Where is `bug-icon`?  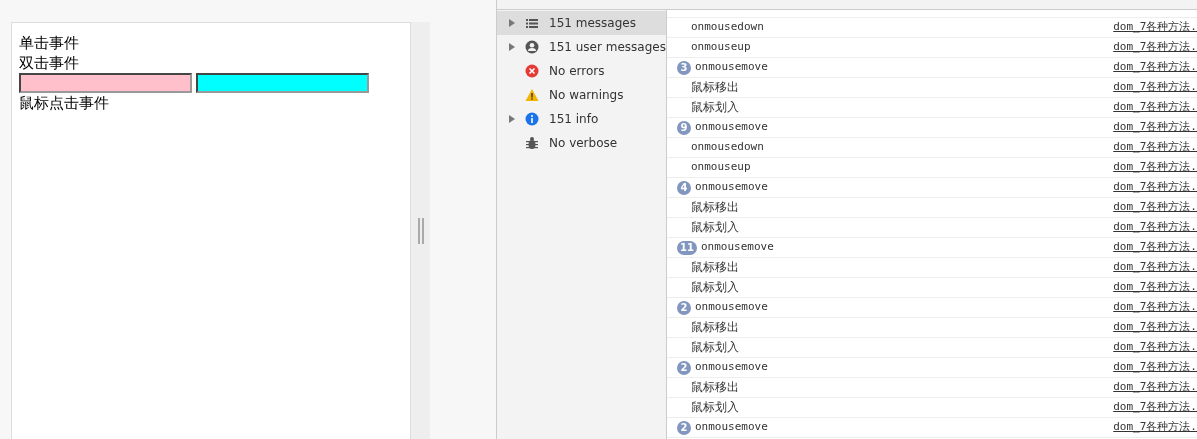
bug-icon is located at coordinates (532, 143).